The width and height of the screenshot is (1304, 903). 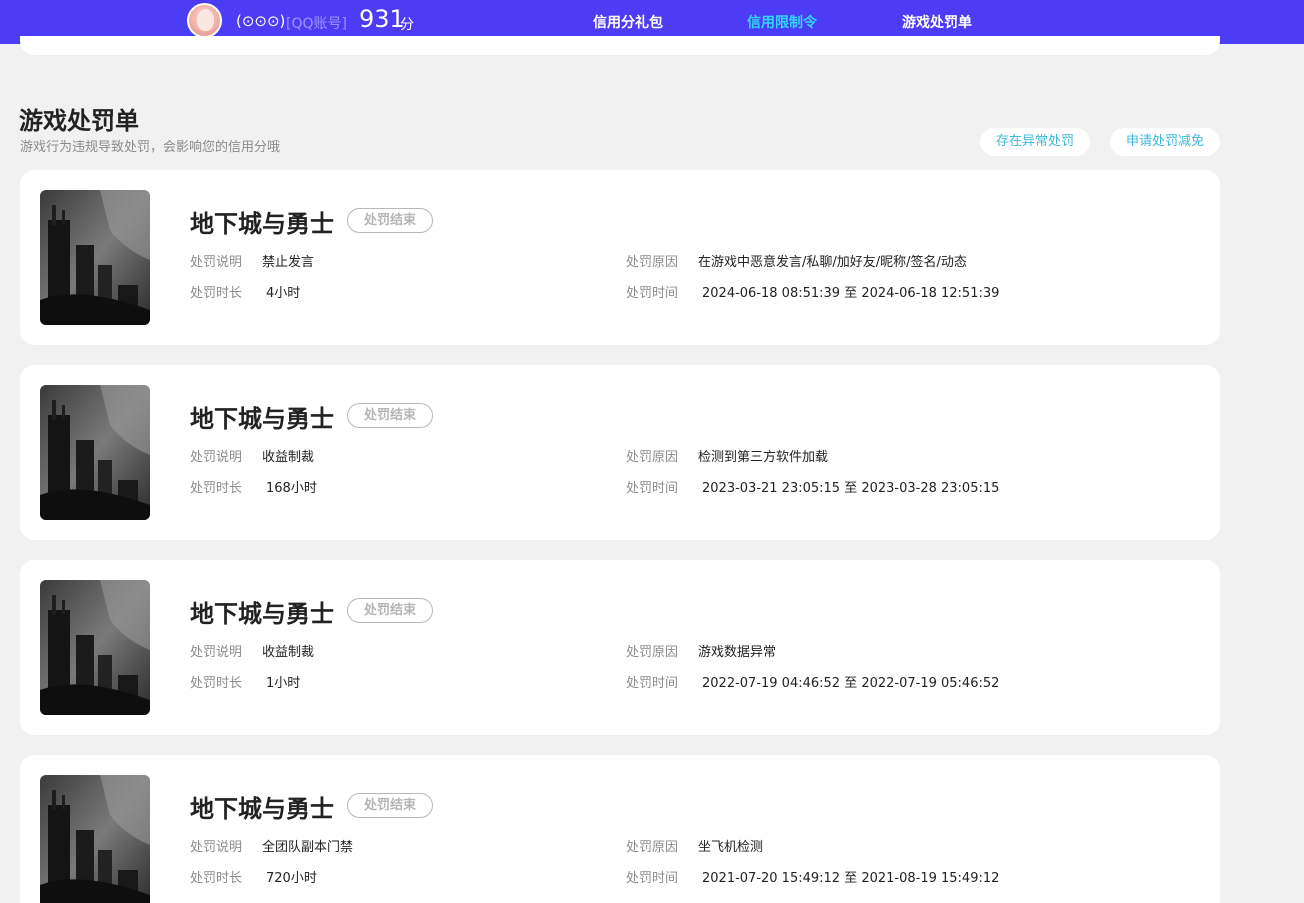 I want to click on abnormal-penalty-button: 存在异常处罚, so click(x=1035, y=142).